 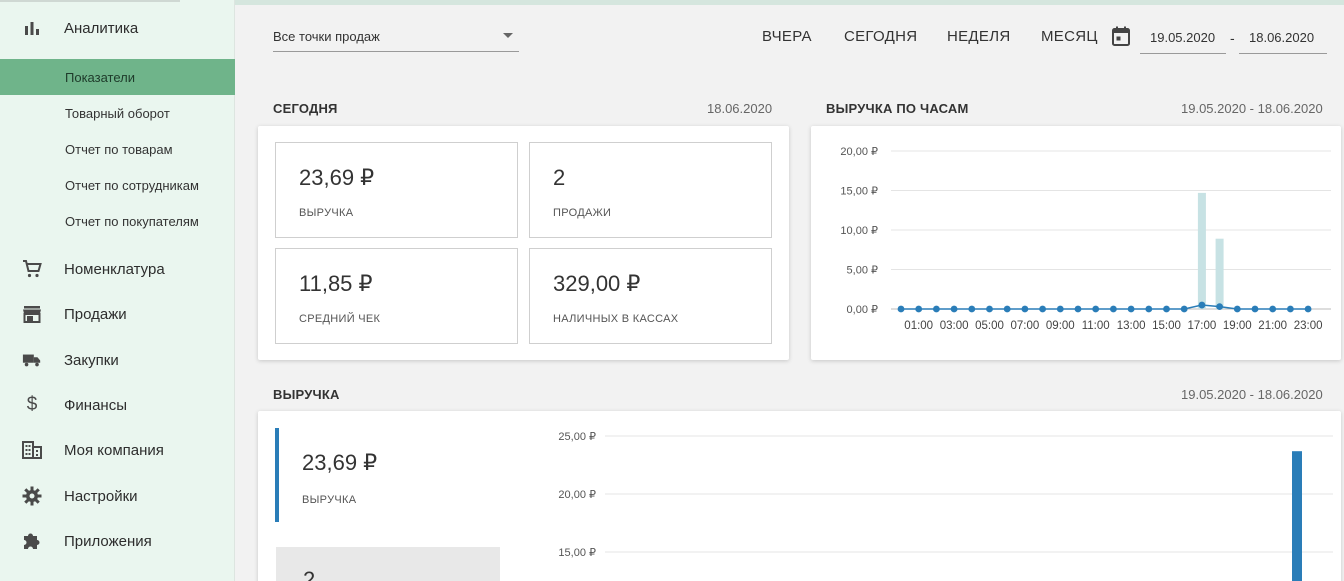 What do you see at coordinates (117, 185) in the screenshot?
I see `sidebar-subitem-employees-report: Отчет по сотрудникам` at bounding box center [117, 185].